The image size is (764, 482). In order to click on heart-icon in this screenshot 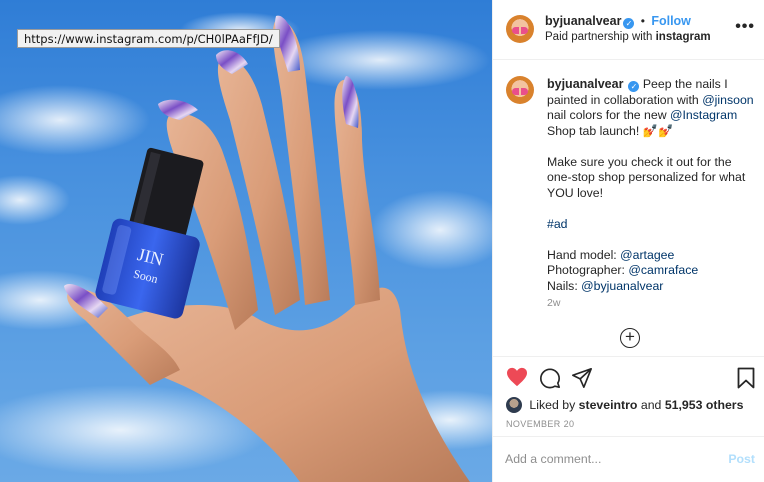, I will do `click(517, 377)`.